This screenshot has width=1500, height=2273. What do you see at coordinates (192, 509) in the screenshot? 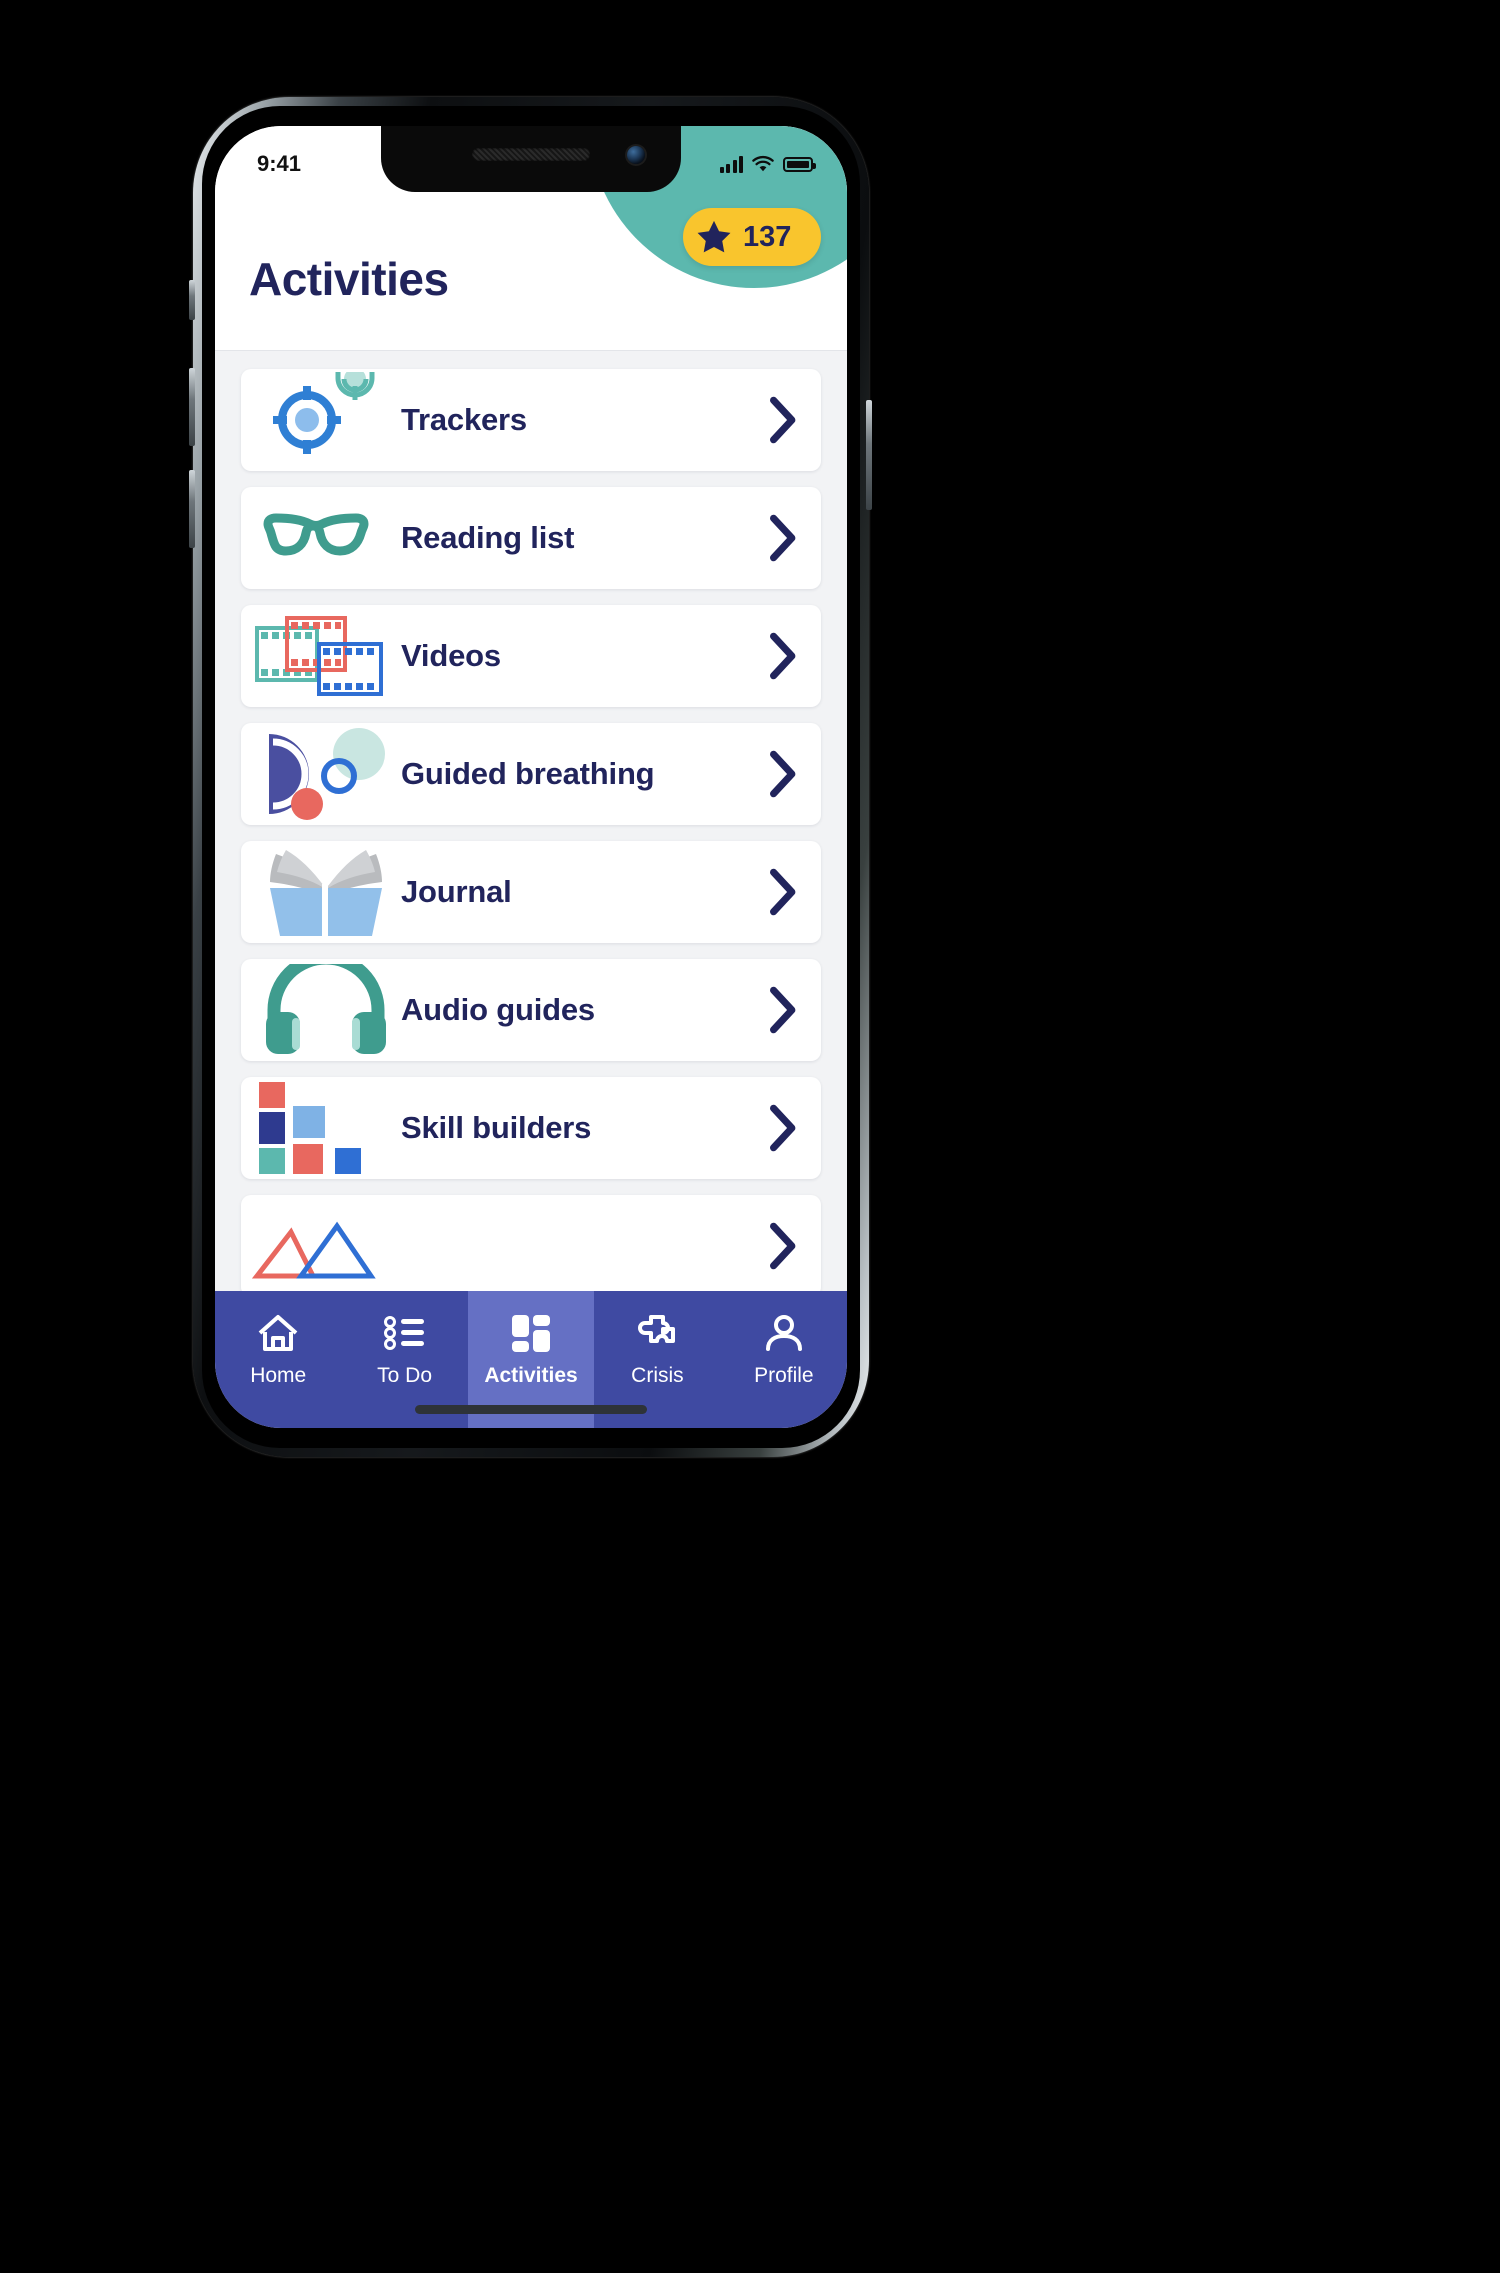
I see `volume-down-button` at bounding box center [192, 509].